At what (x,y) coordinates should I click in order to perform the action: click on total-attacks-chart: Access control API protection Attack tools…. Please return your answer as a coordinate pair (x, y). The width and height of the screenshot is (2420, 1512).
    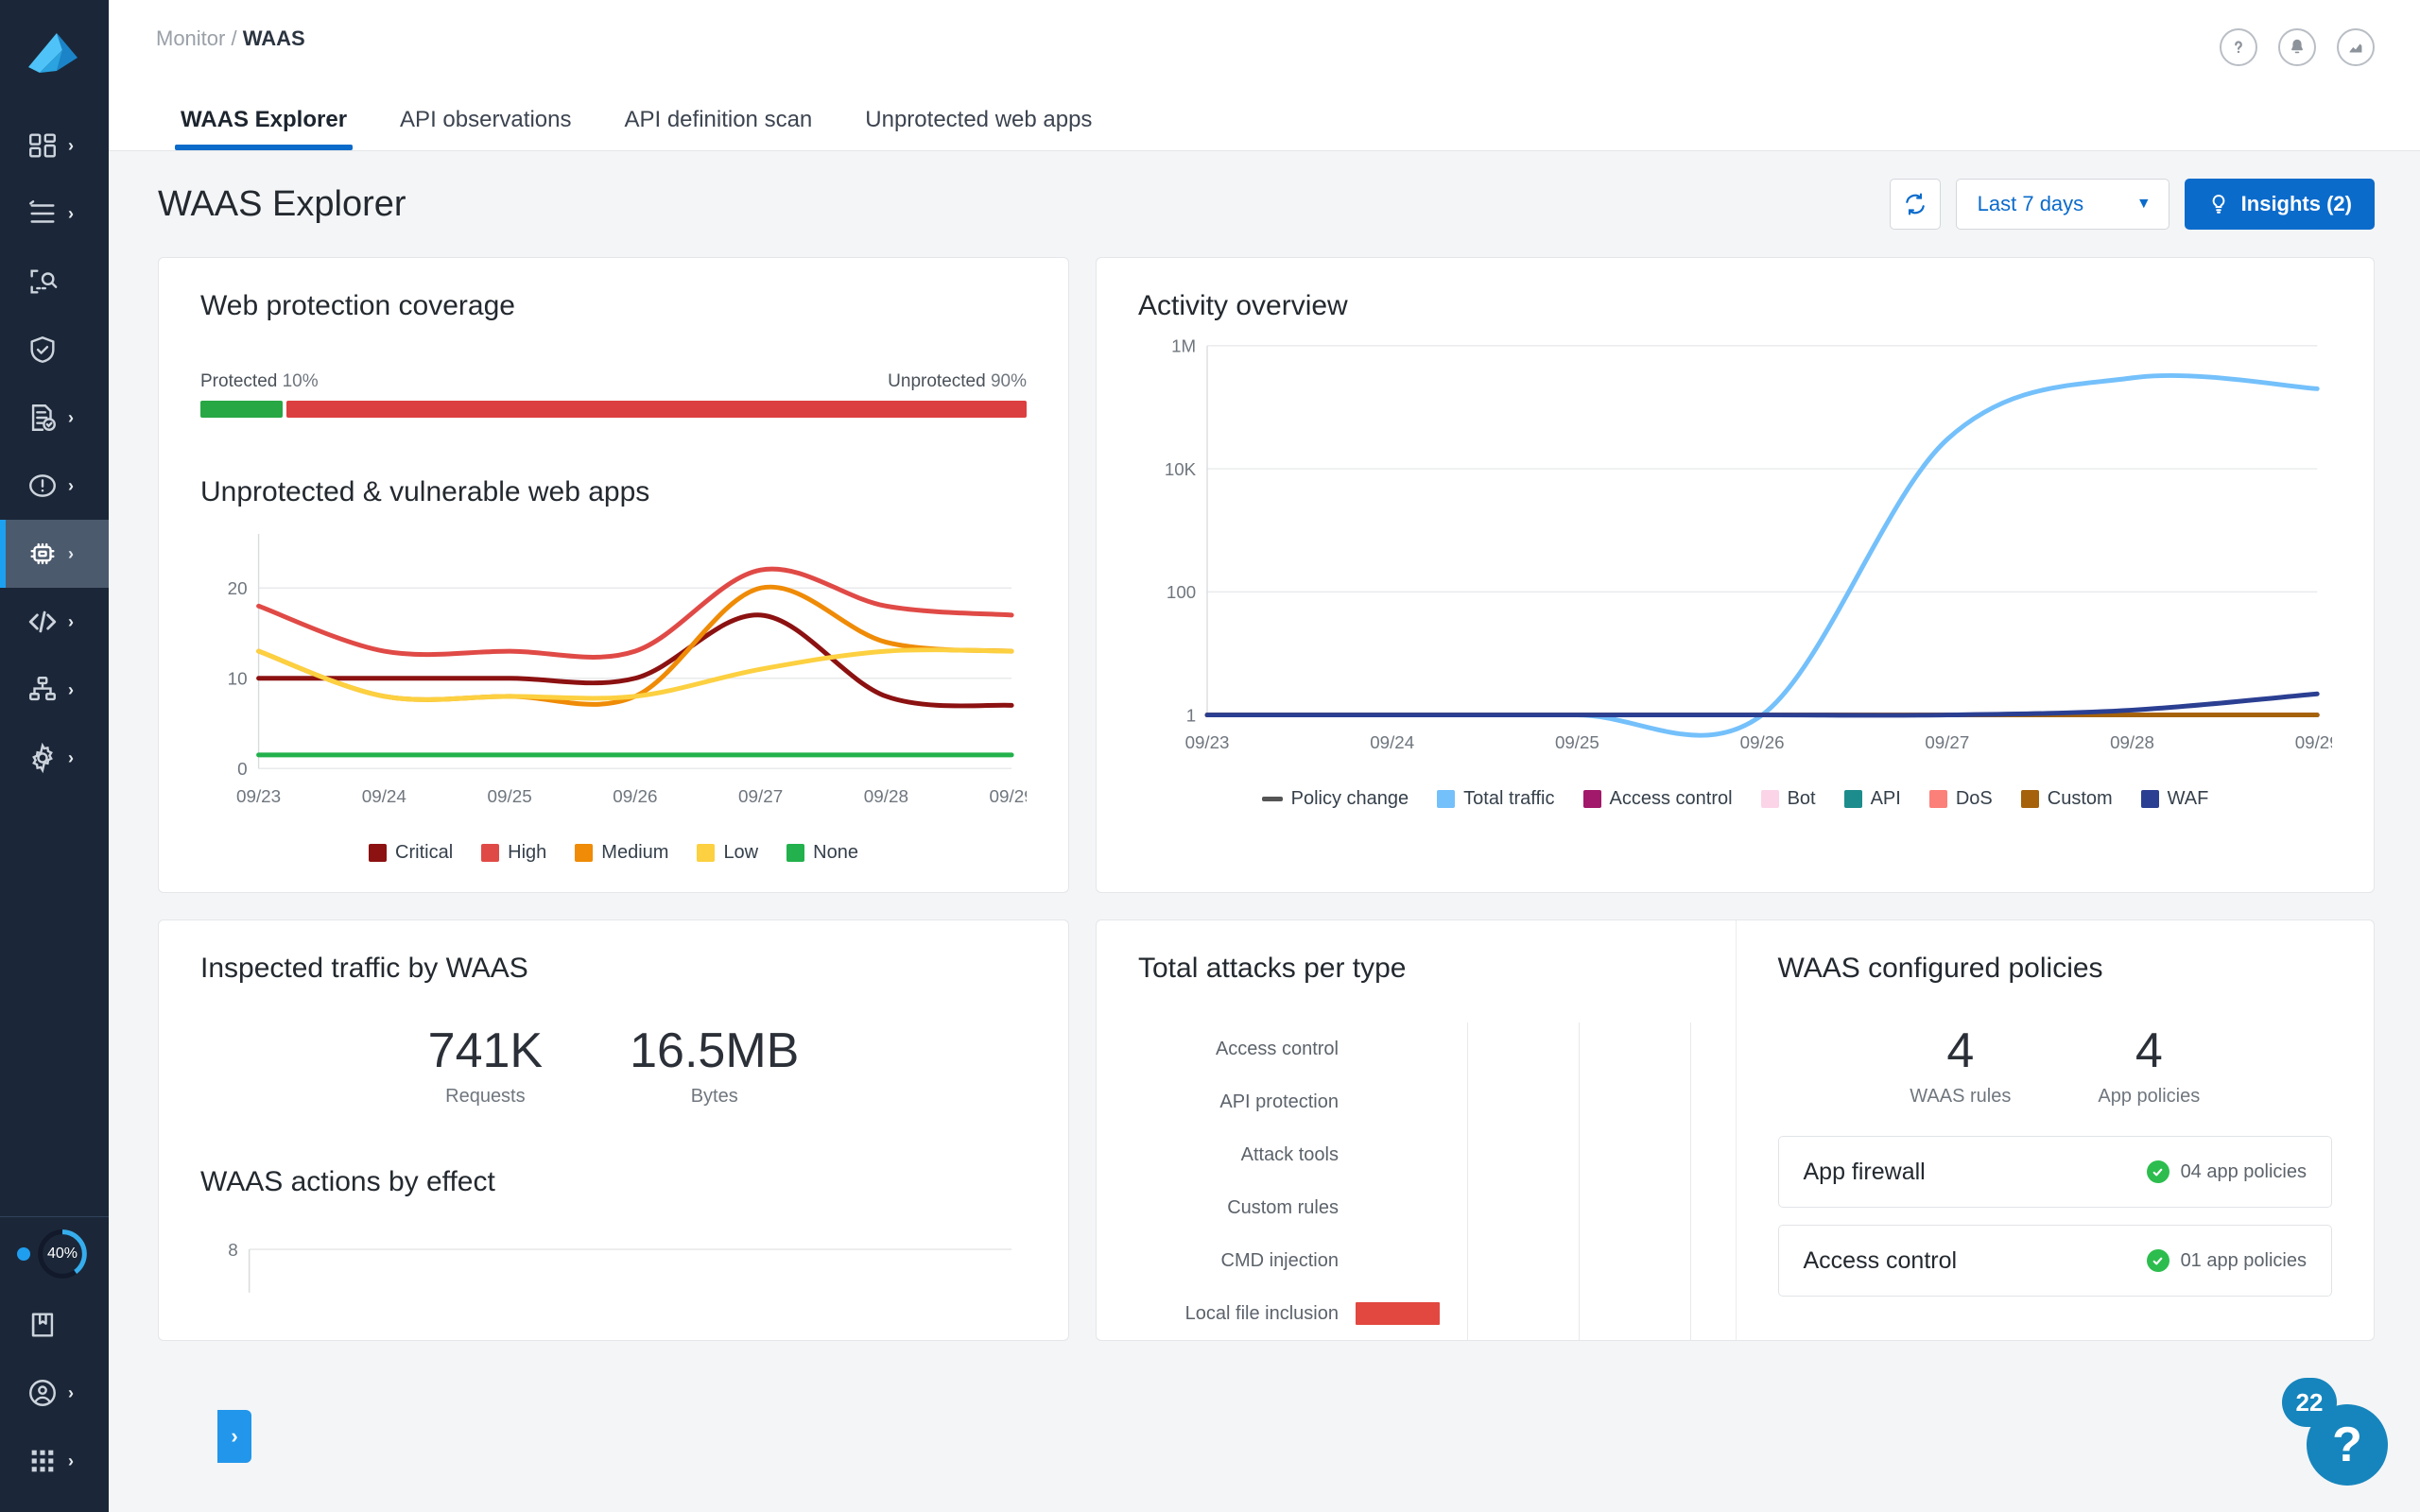
    Looking at the image, I should click on (1416, 1181).